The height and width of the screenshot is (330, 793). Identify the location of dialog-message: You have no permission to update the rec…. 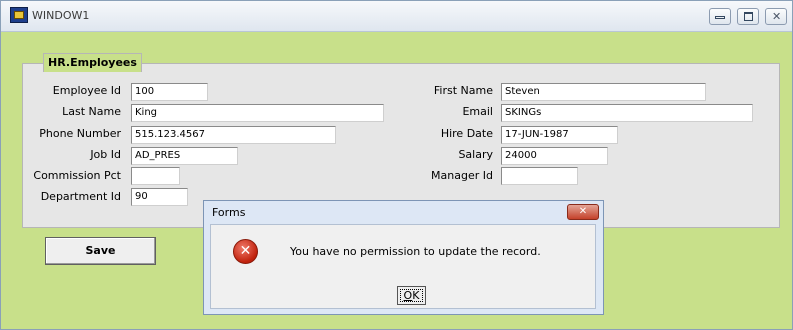
(415, 251).